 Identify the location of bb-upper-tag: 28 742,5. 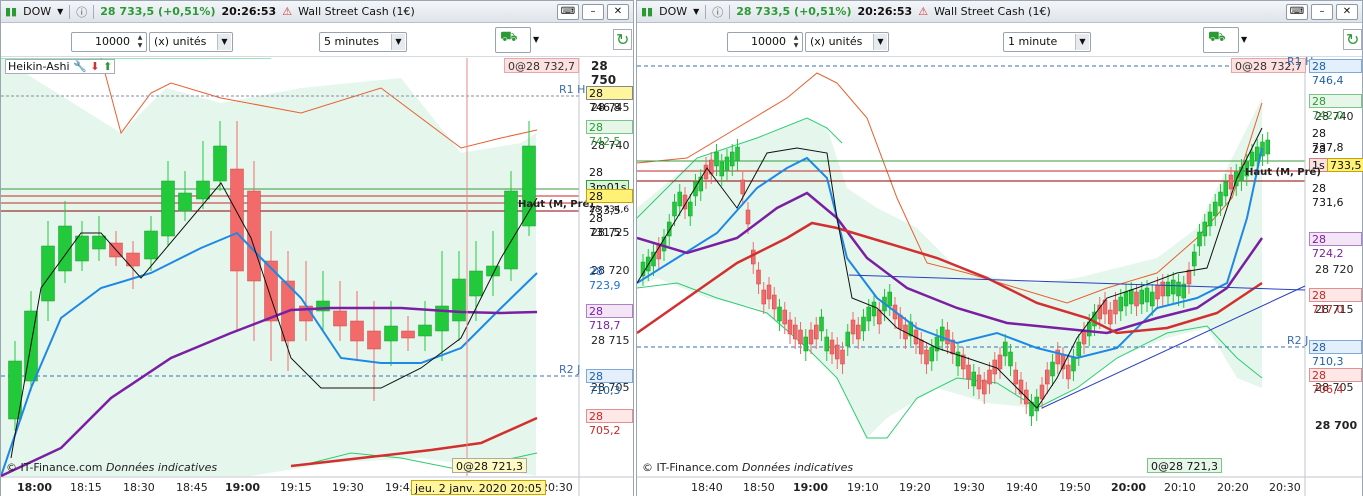
(609, 134).